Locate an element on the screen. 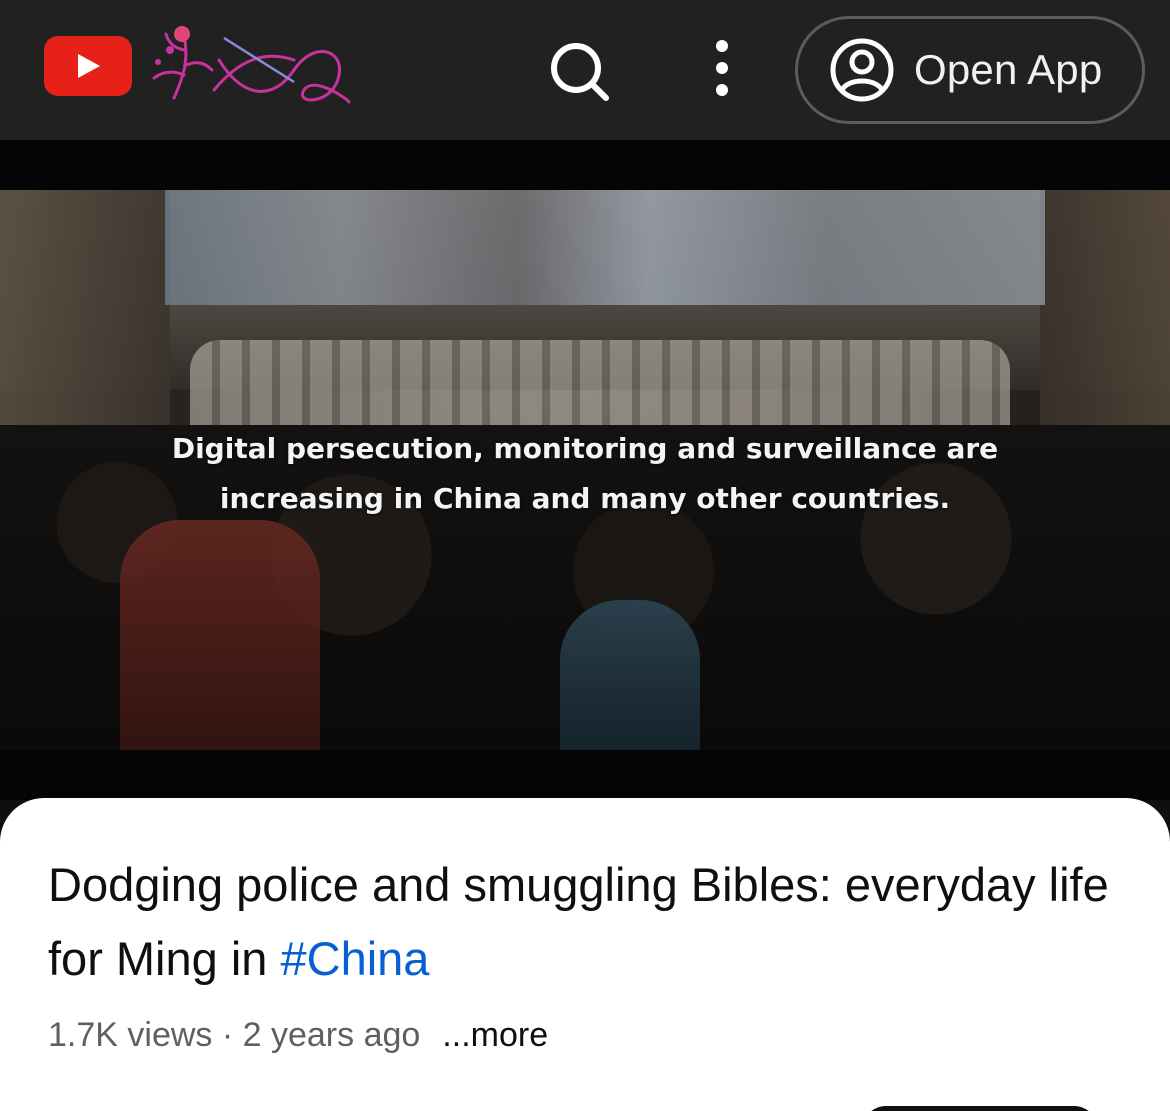 The width and height of the screenshot is (1170, 1111). search-button is located at coordinates (578, 71).